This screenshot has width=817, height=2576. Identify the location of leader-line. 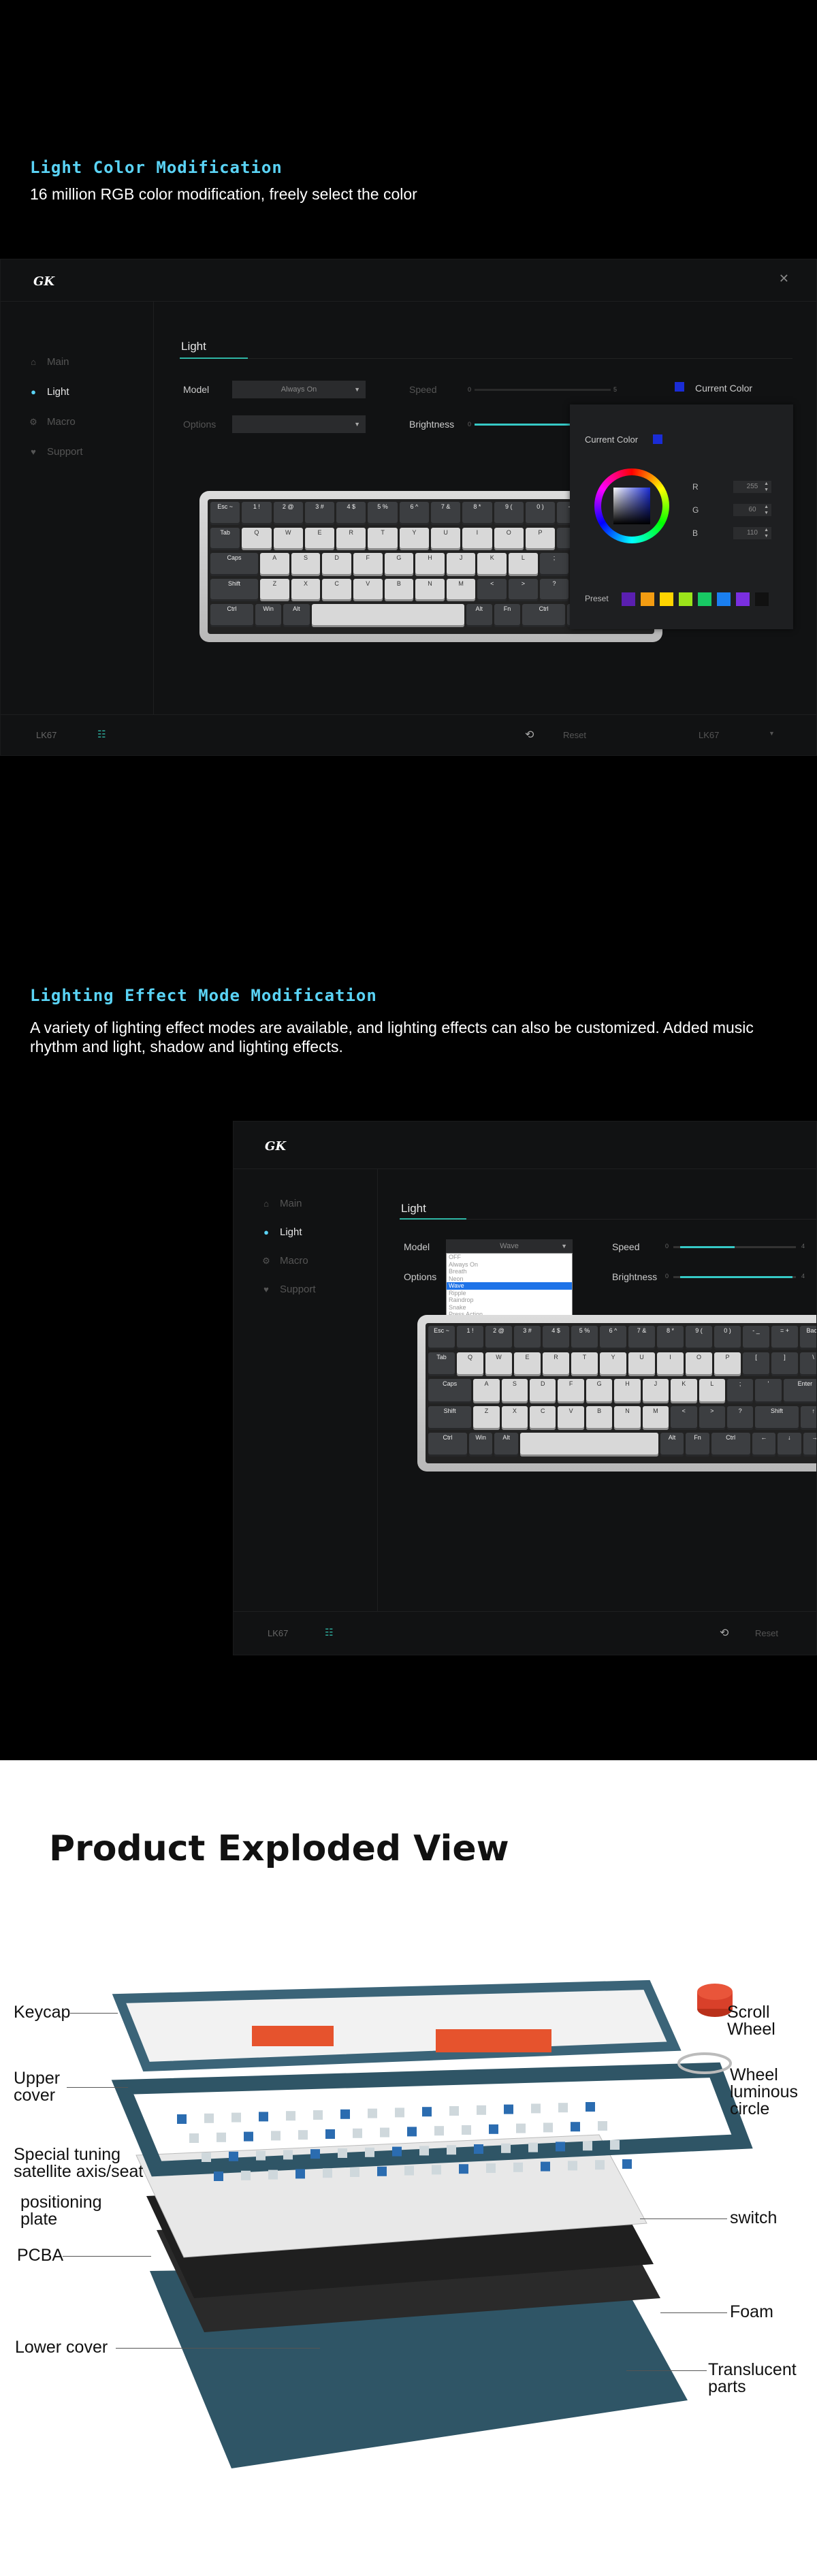
(94, 2013).